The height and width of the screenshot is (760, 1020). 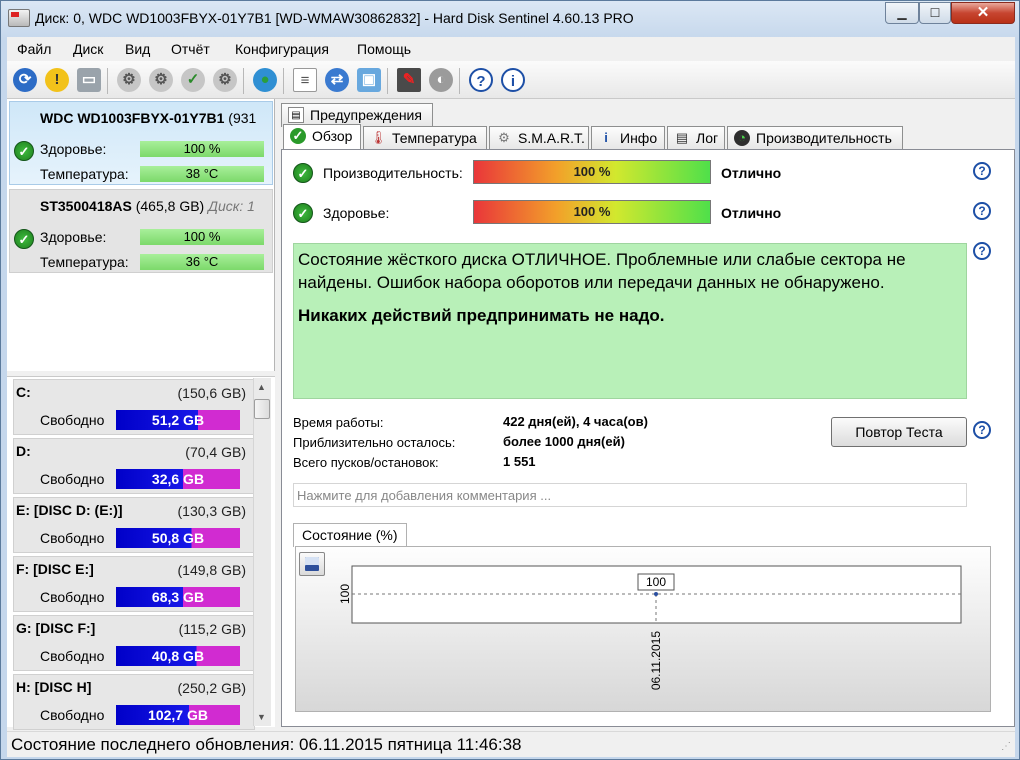 What do you see at coordinates (899, 432) in the screenshot?
I see `retest-button: Повтор Теста` at bounding box center [899, 432].